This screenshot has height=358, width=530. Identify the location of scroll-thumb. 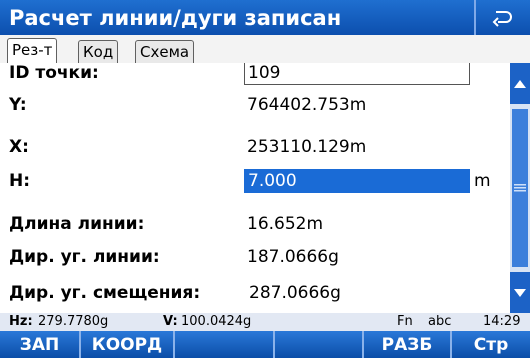
(520, 188).